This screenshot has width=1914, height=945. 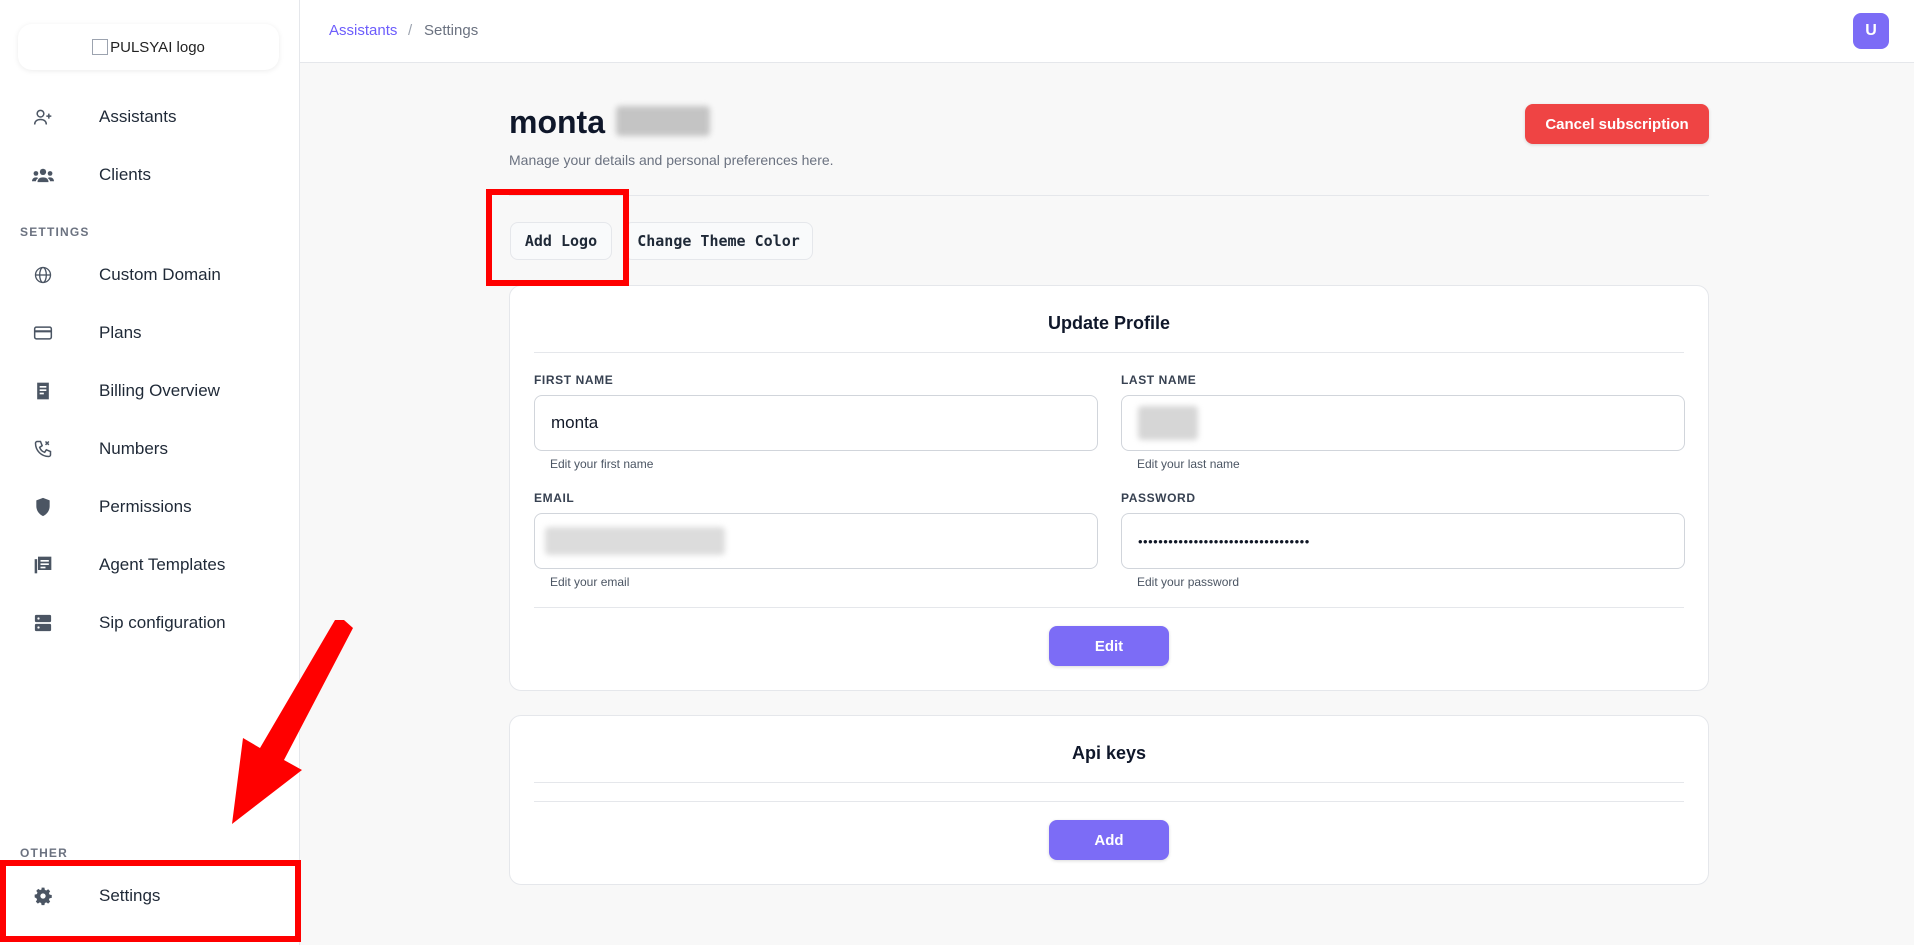 I want to click on sidebar-item-custom-domain: Custom Domain, so click(x=150, y=275).